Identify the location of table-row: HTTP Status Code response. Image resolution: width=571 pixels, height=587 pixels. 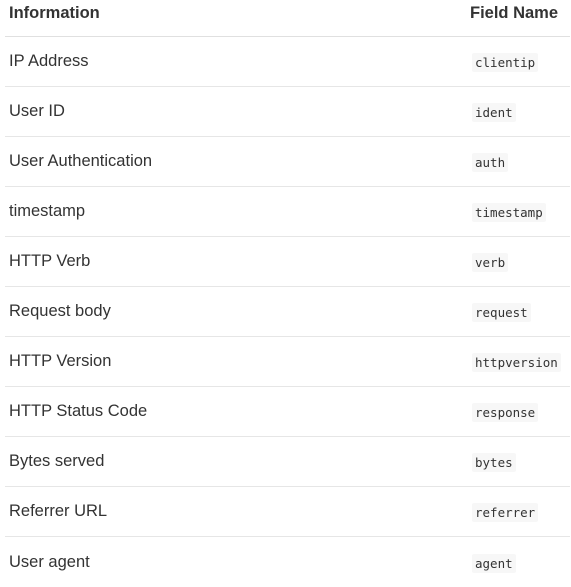
(287, 412).